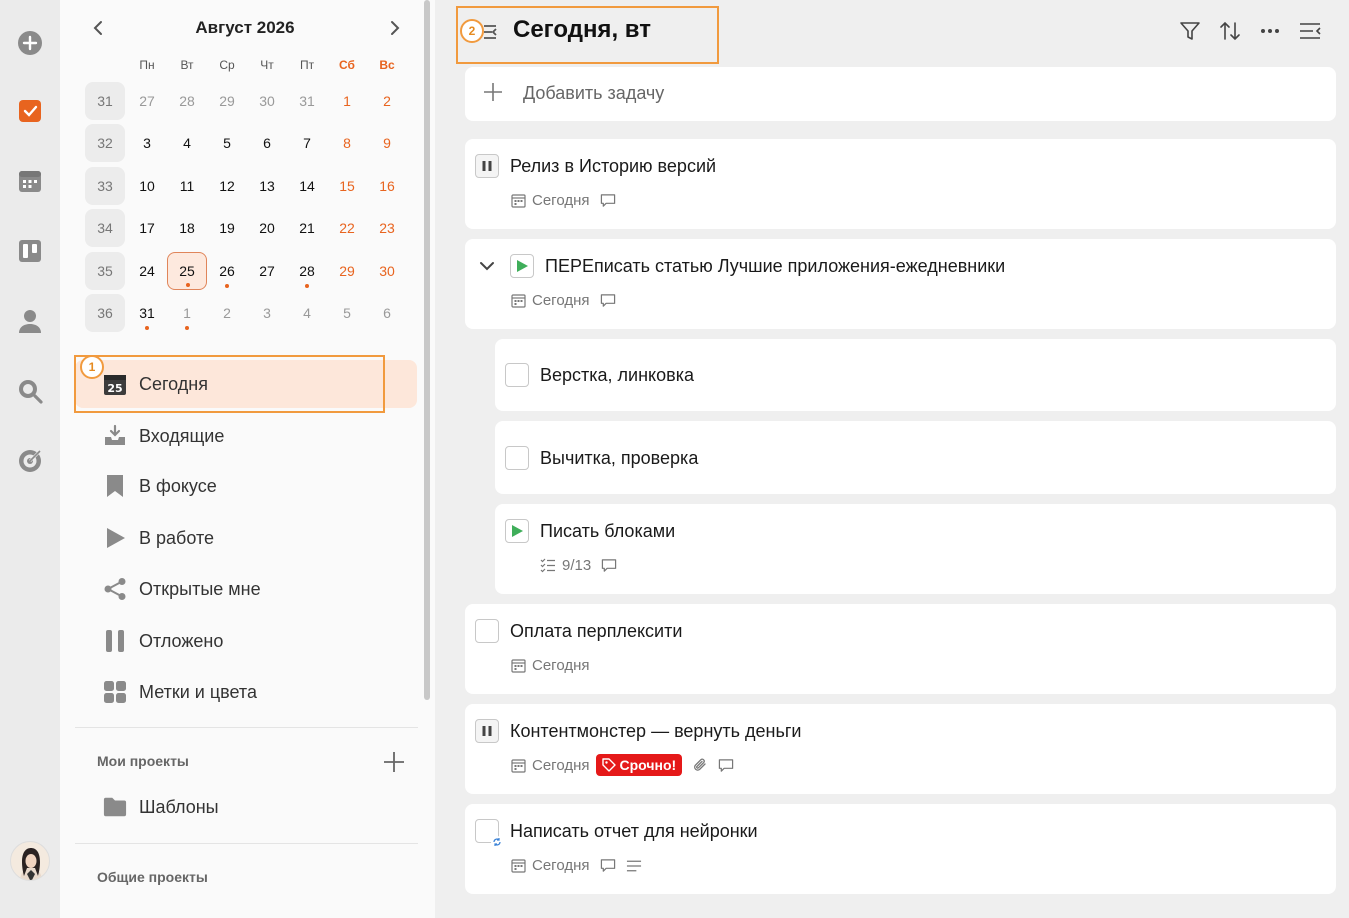 The image size is (1349, 918). Describe the element at coordinates (307, 143) in the screenshot. I see `calendar-day: 7` at that location.